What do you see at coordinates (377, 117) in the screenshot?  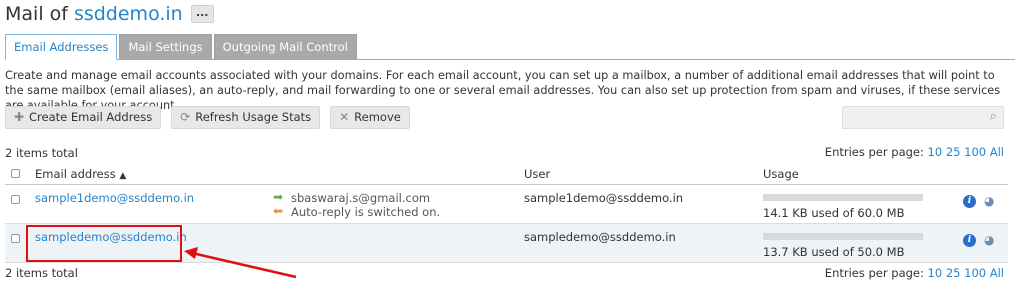 I see `remove-label: Remove` at bounding box center [377, 117].